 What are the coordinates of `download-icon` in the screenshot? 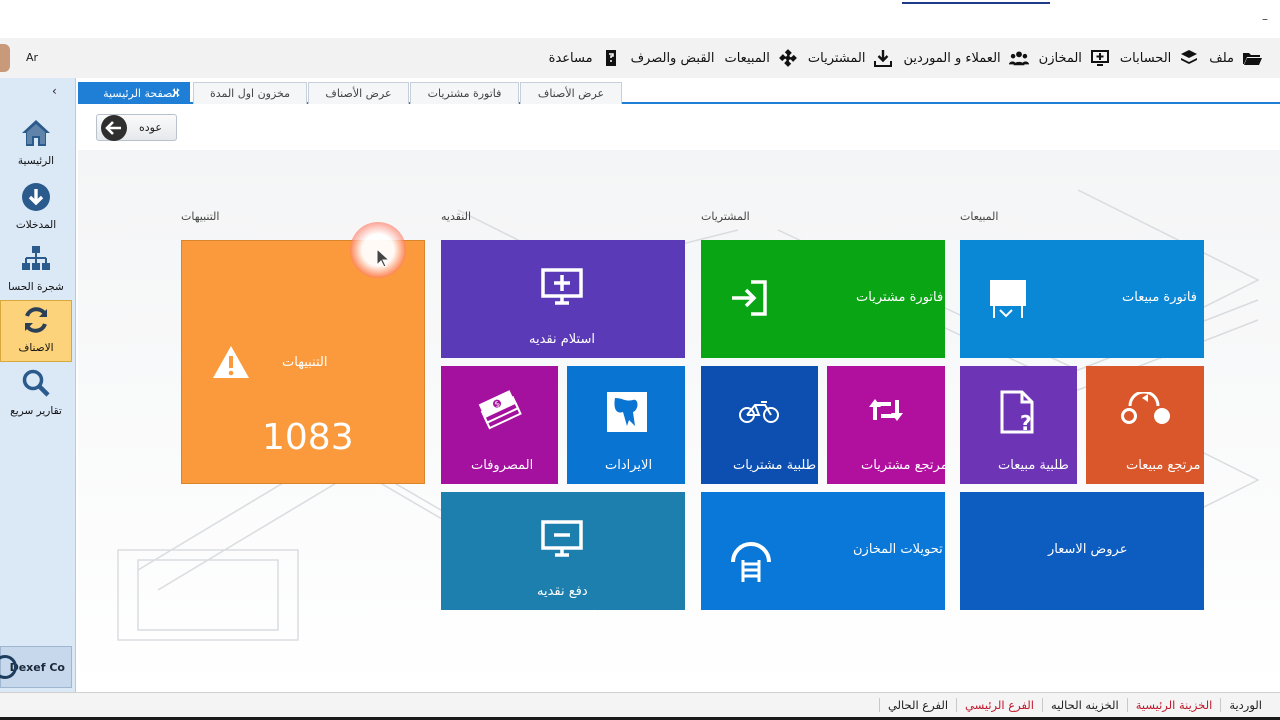 It's located at (883, 58).